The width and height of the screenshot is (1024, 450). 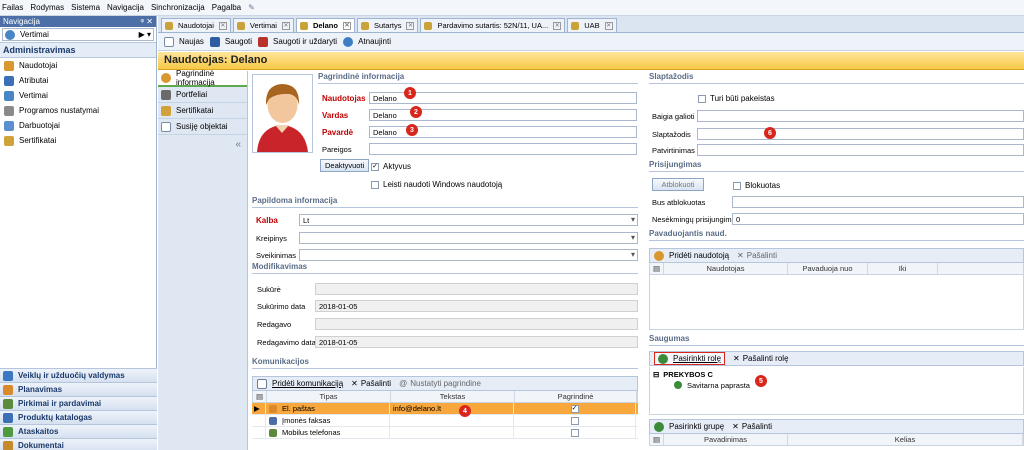 What do you see at coordinates (903, 268) in the screenshot?
I see `col-until: Iki` at bounding box center [903, 268].